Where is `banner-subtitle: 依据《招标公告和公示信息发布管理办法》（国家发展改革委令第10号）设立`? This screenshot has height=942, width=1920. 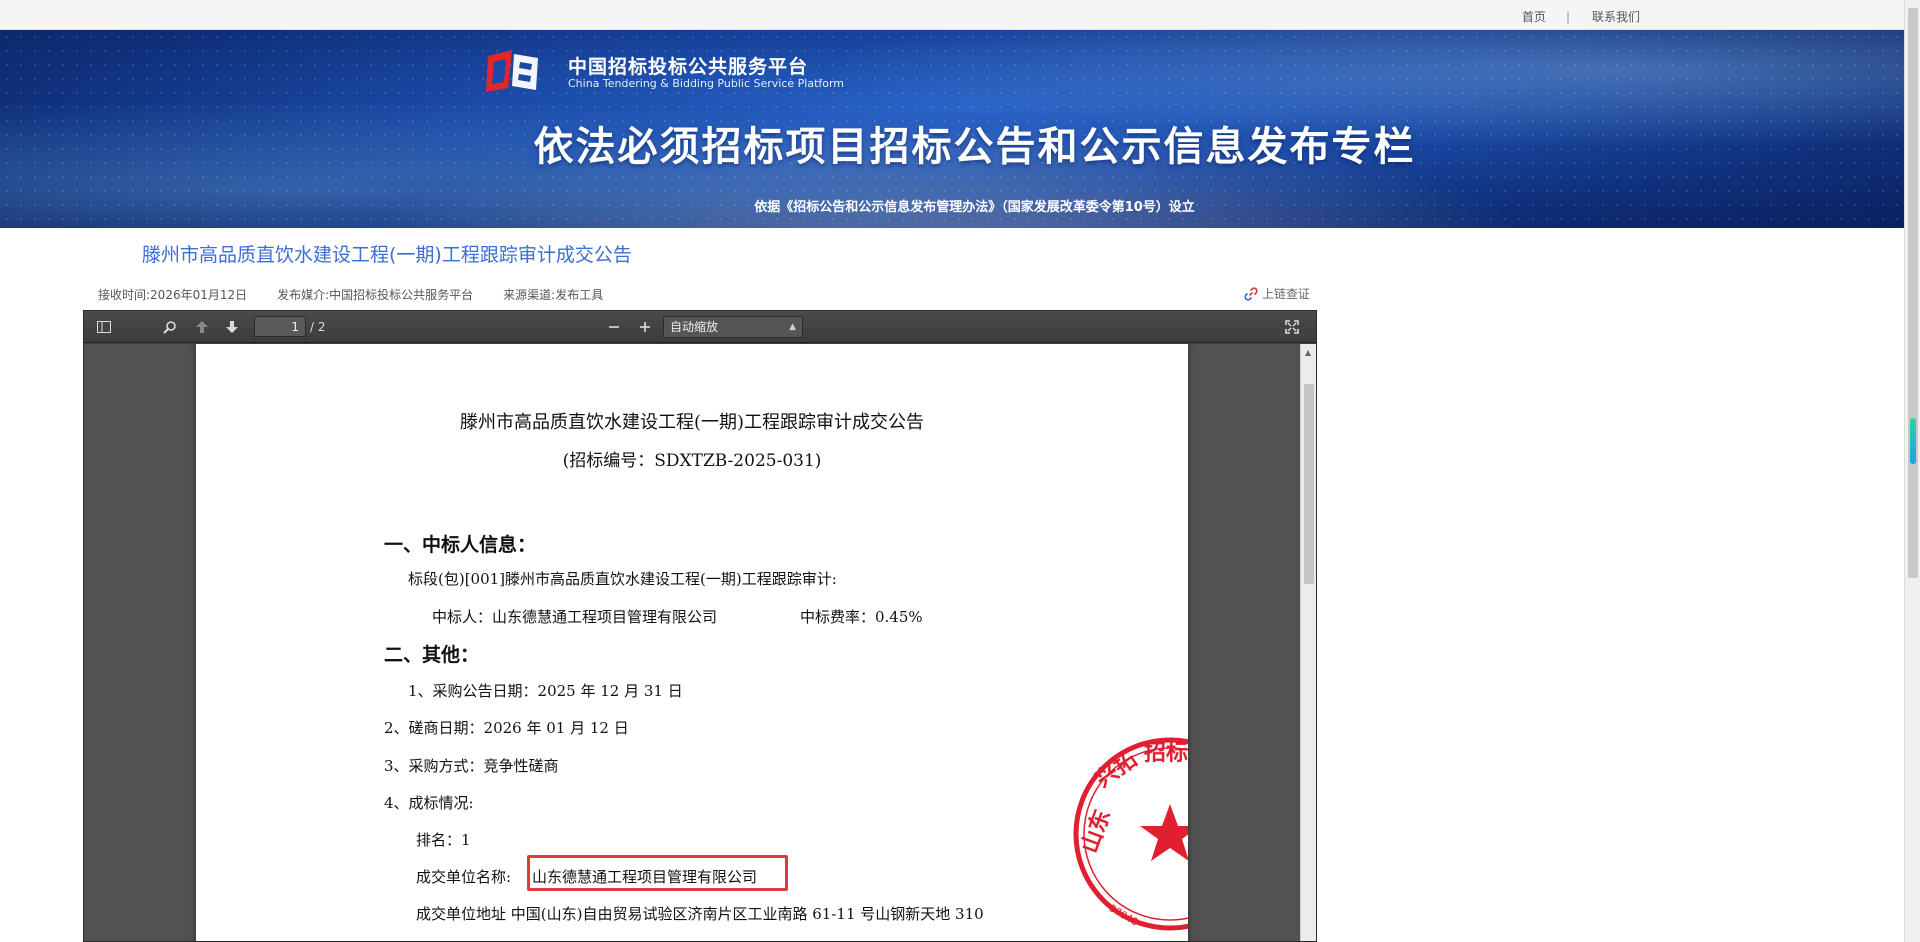
banner-subtitle: 依据《招标公告和公示信息发布管理办法》（国家发展改革委令第10号）设立 is located at coordinates (974, 207).